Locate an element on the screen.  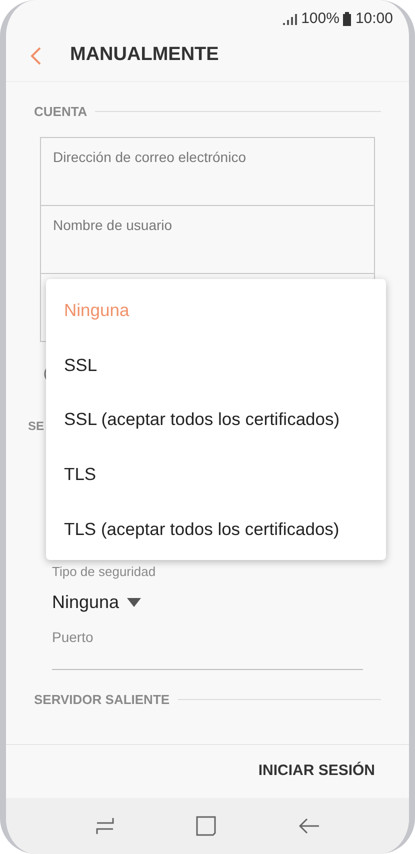
menu-option: TLS is located at coordinates (216, 474).